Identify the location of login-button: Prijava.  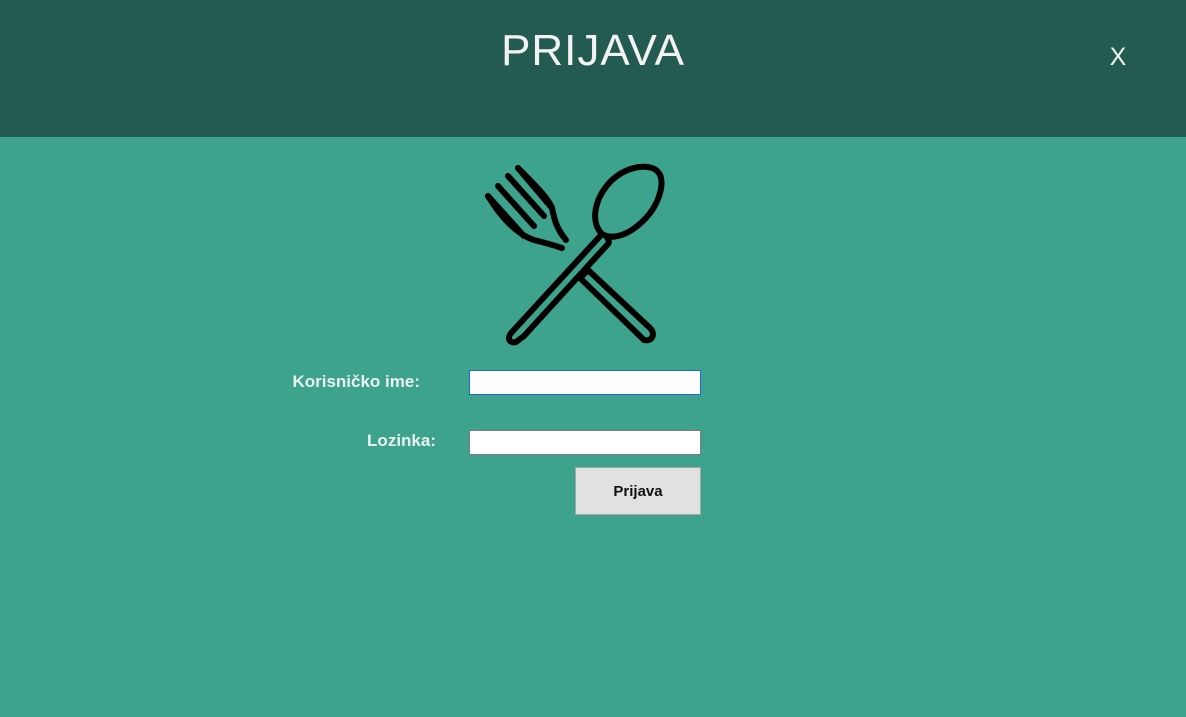
(638, 491).